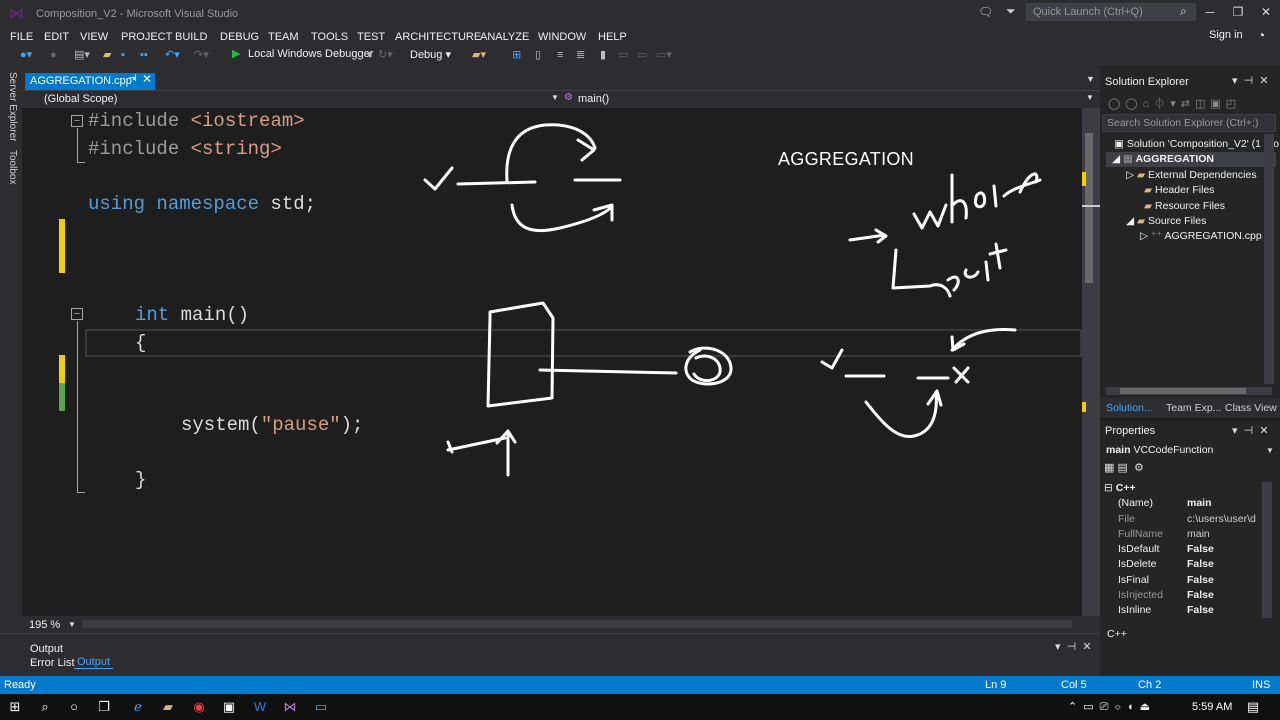 The width and height of the screenshot is (1280, 720). What do you see at coordinates (433, 55) in the screenshot?
I see `solution-configuration-select: Debug ▾` at bounding box center [433, 55].